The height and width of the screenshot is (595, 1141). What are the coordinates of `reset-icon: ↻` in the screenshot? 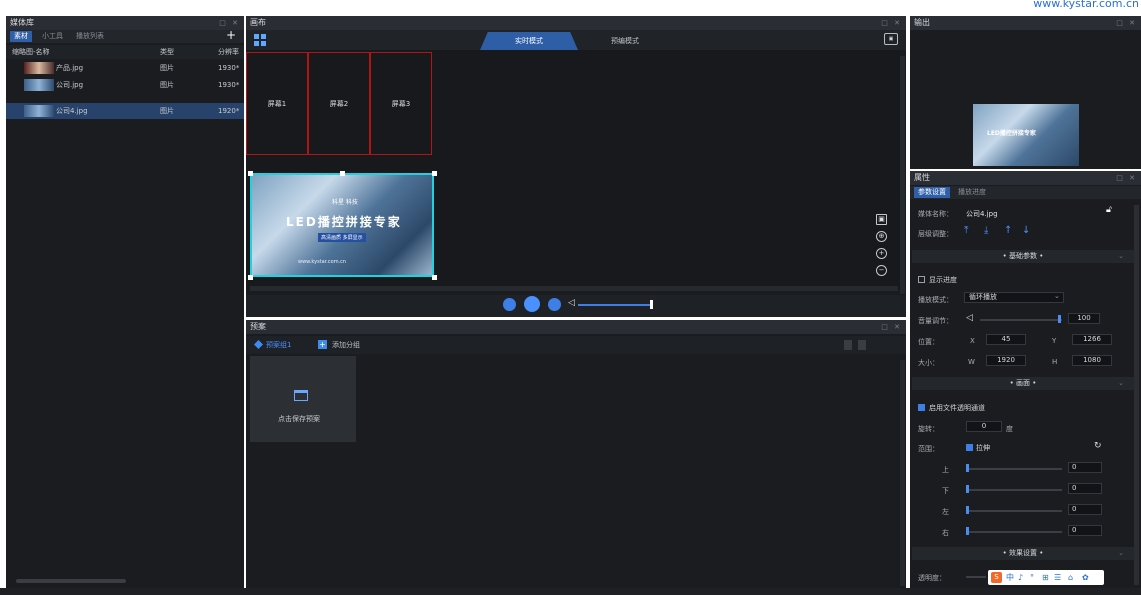 It's located at (1098, 446).